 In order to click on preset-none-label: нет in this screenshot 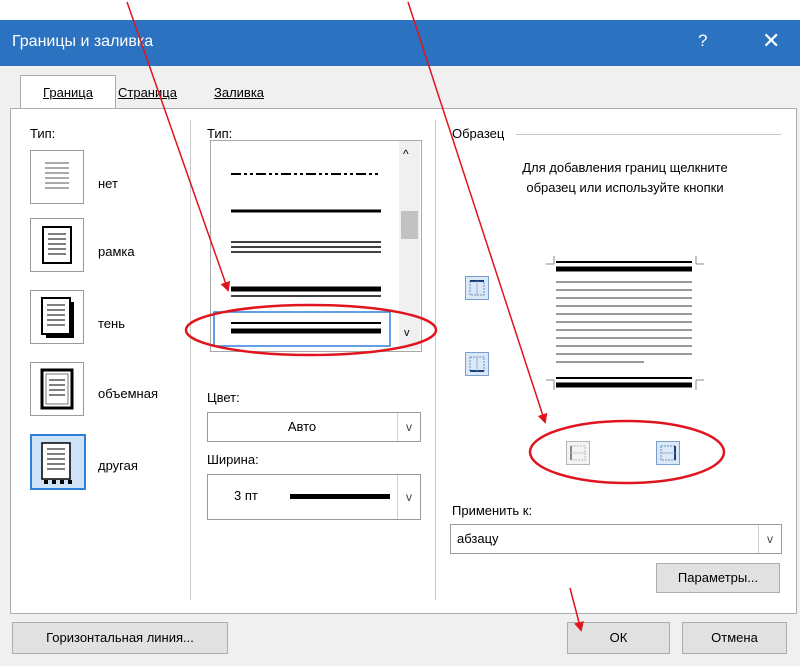, I will do `click(108, 183)`.